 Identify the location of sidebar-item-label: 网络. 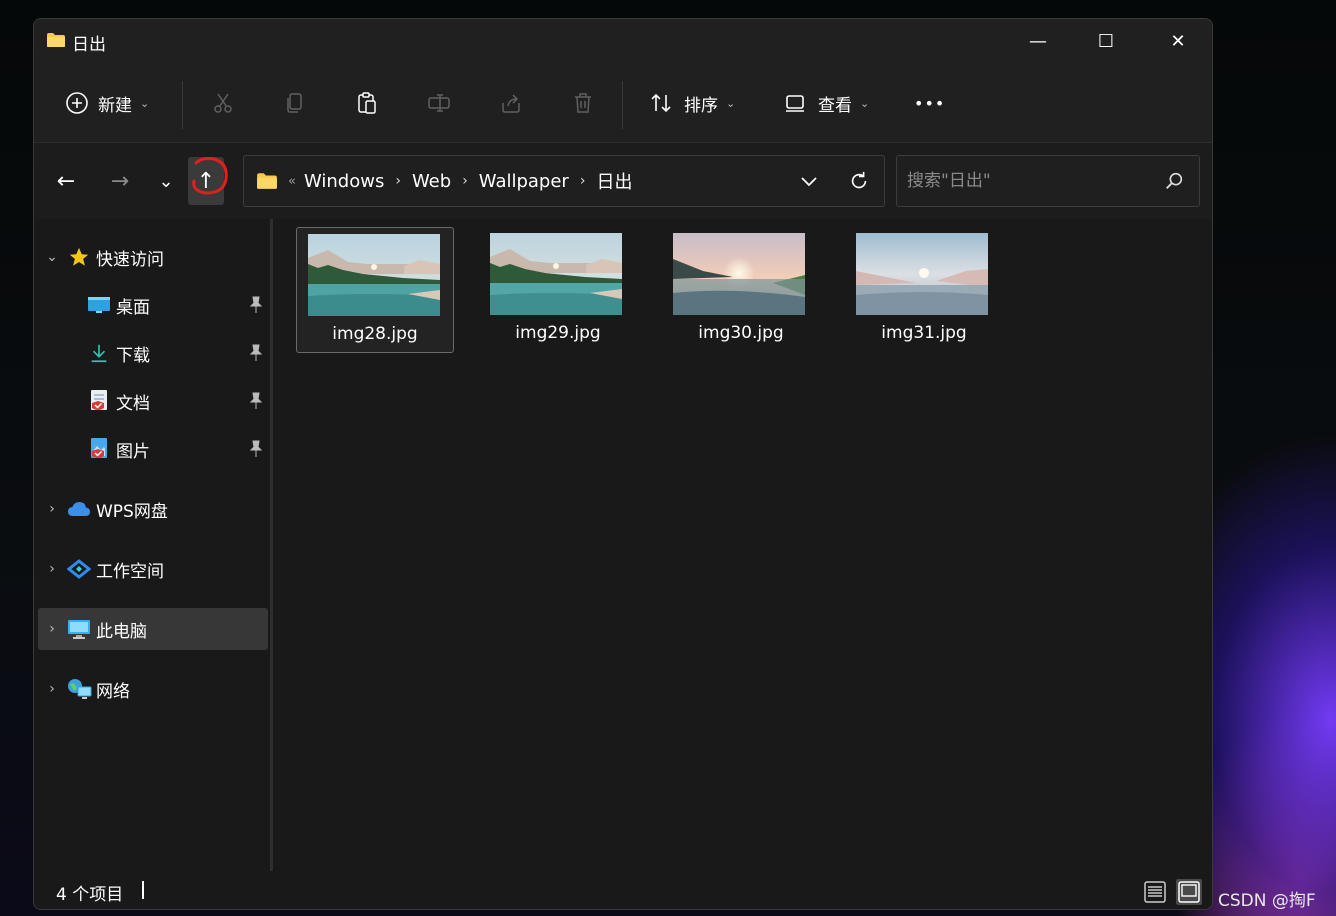
(113, 691).